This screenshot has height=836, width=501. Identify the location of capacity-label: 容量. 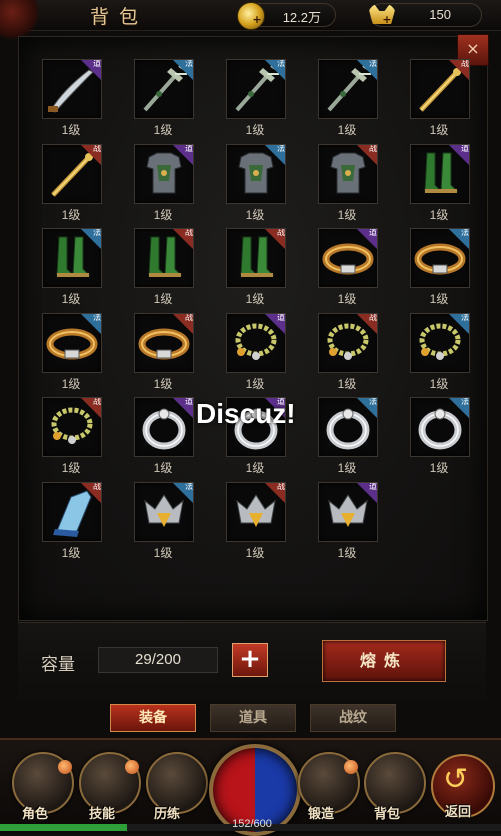
(58, 665).